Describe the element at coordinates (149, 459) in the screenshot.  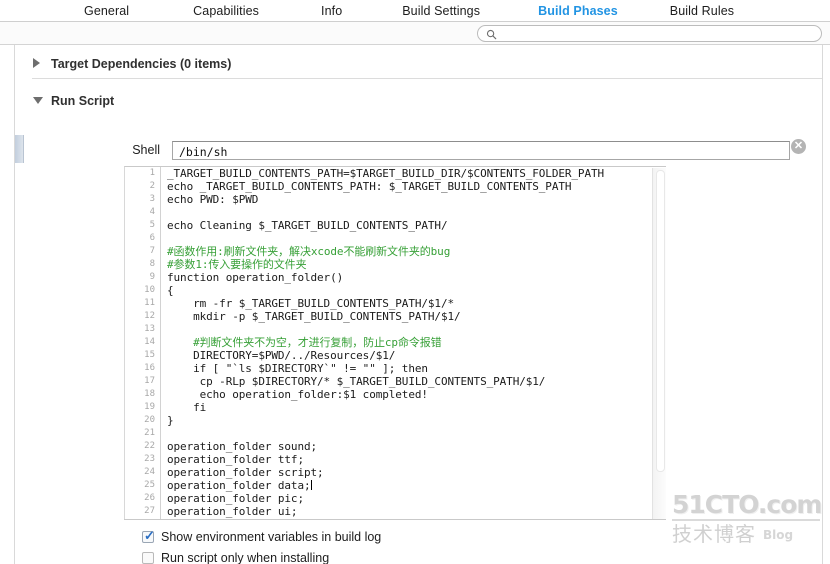
I see `line-number: 23` at that location.